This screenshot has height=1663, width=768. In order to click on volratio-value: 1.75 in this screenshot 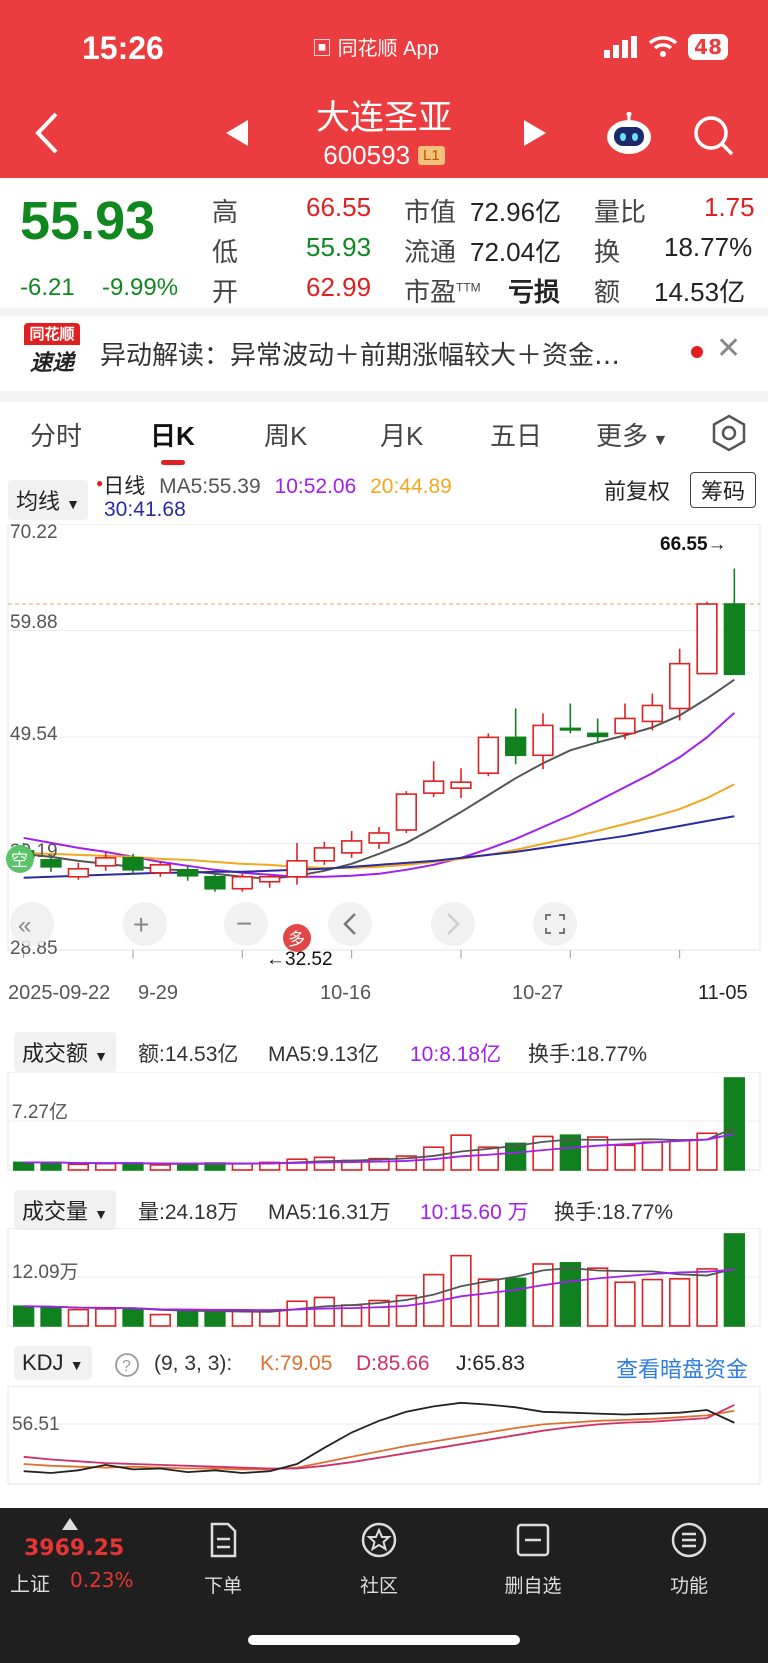, I will do `click(729, 207)`.